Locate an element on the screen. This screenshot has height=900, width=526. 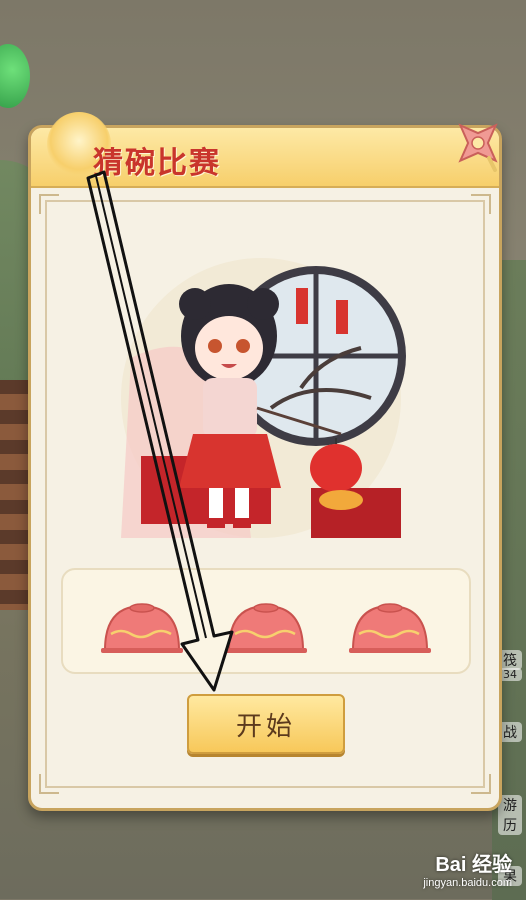
side-menu-item-3: 游历 is located at coordinates (510, 815).